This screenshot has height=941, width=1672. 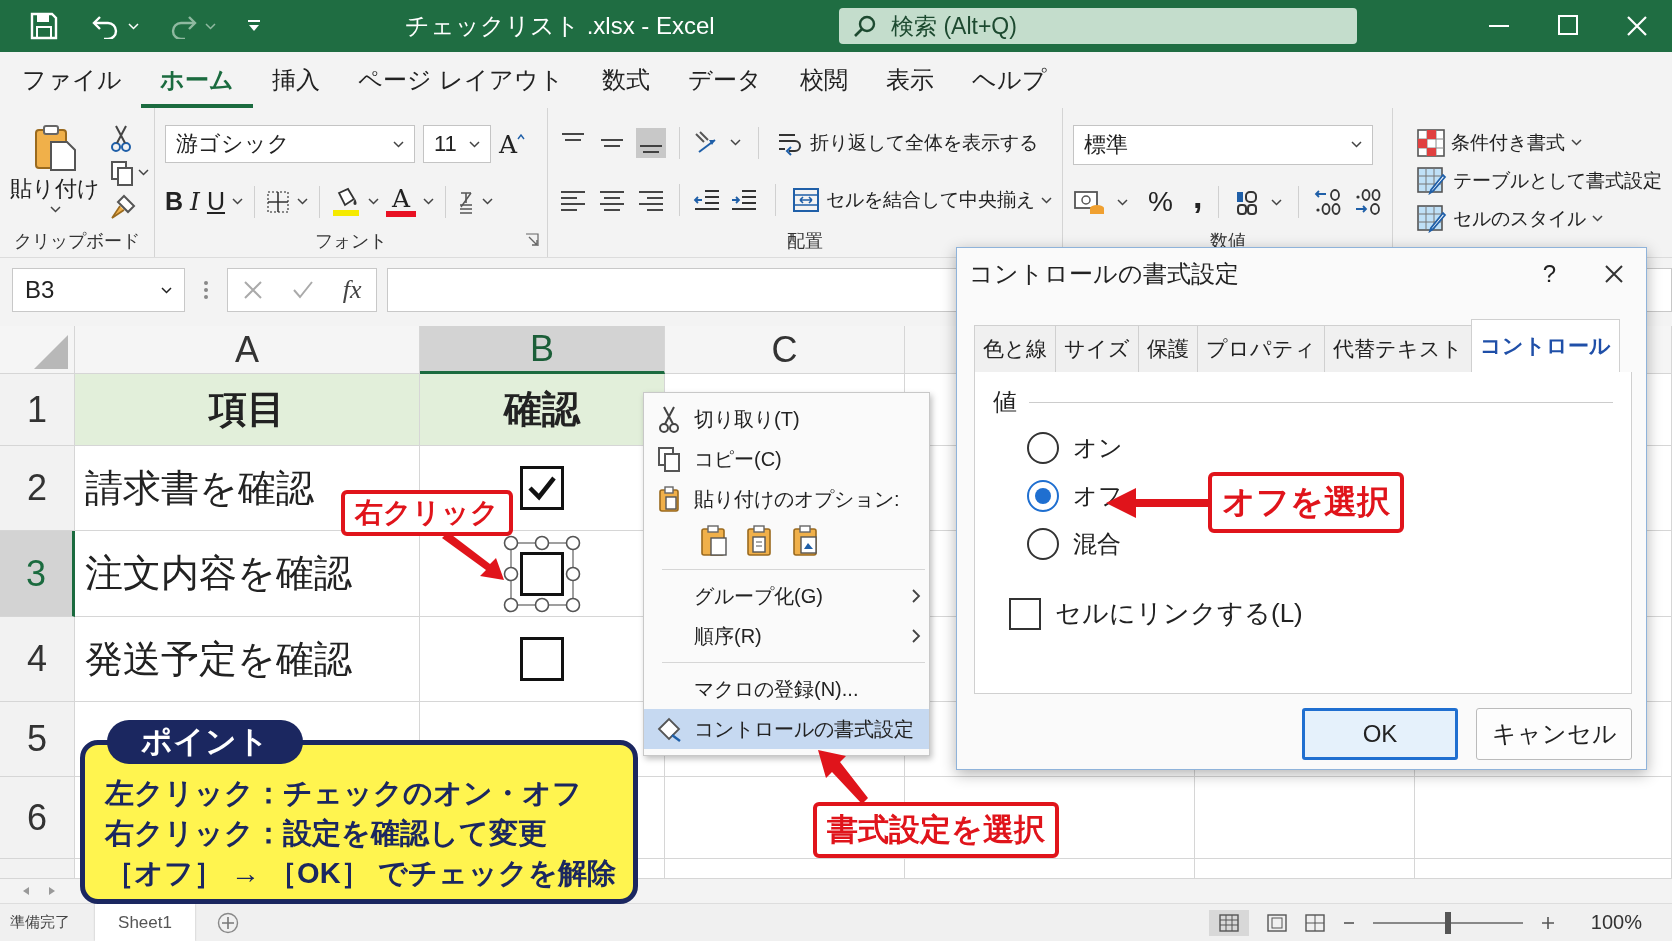 What do you see at coordinates (805, 241) in the screenshot?
I see `group-label: 配置` at bounding box center [805, 241].